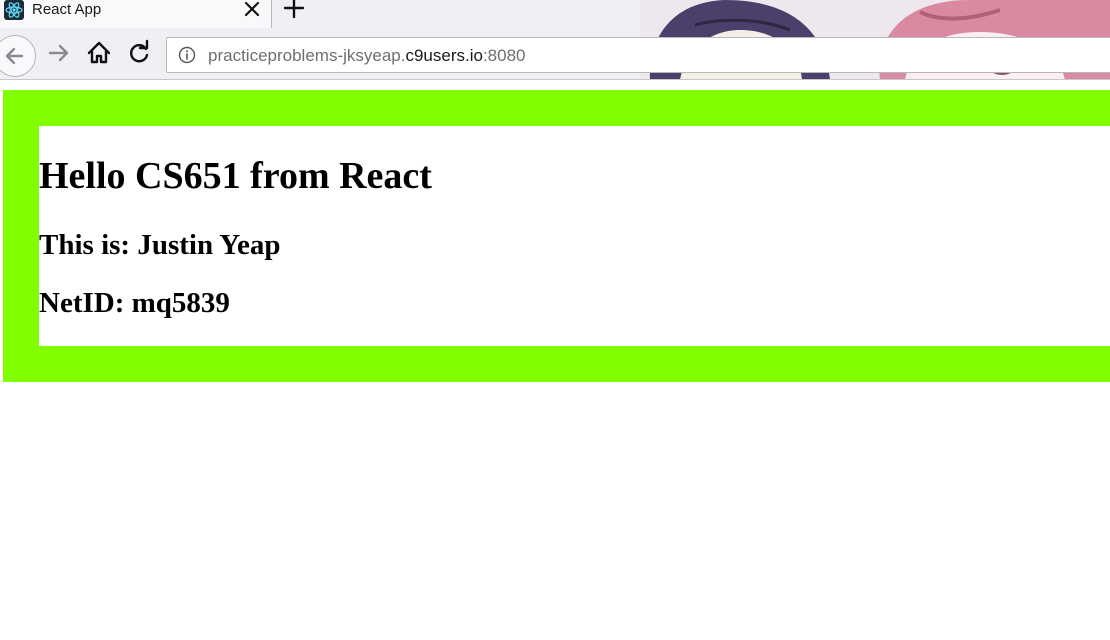 This screenshot has height=640, width=1110. I want to click on site-info-icon, so click(187, 55).